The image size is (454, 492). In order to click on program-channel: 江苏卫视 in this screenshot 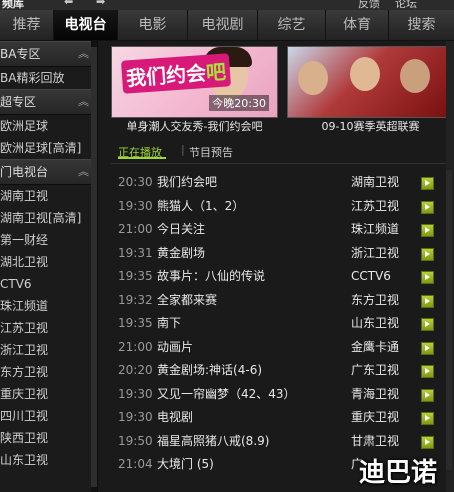, I will do `click(375, 207)`.